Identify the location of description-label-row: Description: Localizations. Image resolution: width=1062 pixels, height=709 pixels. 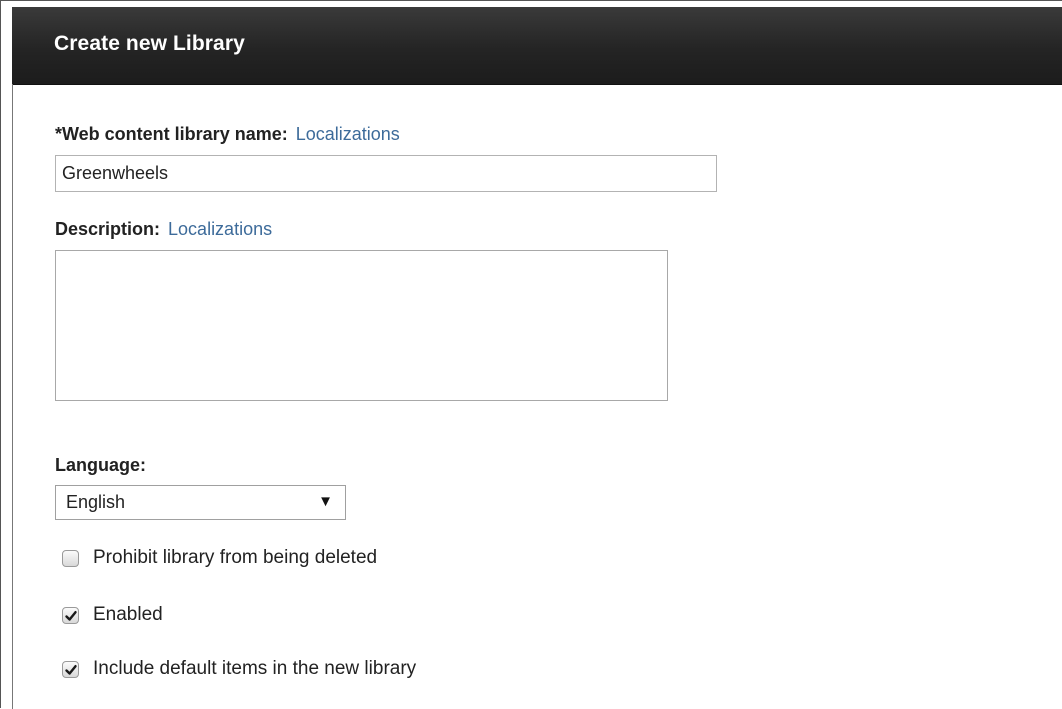
(163, 229).